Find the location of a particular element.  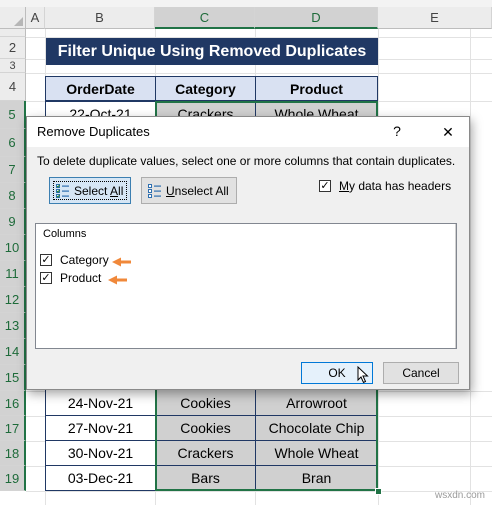

header-product: Product is located at coordinates (316, 88).